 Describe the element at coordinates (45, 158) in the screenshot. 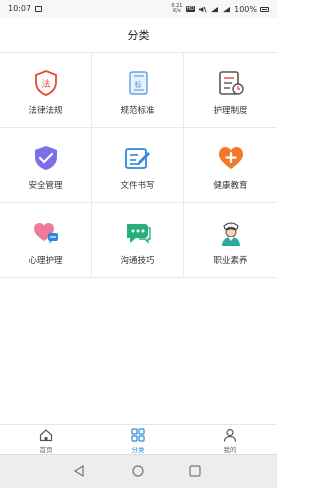

I see `security-shield-check-icon` at that location.